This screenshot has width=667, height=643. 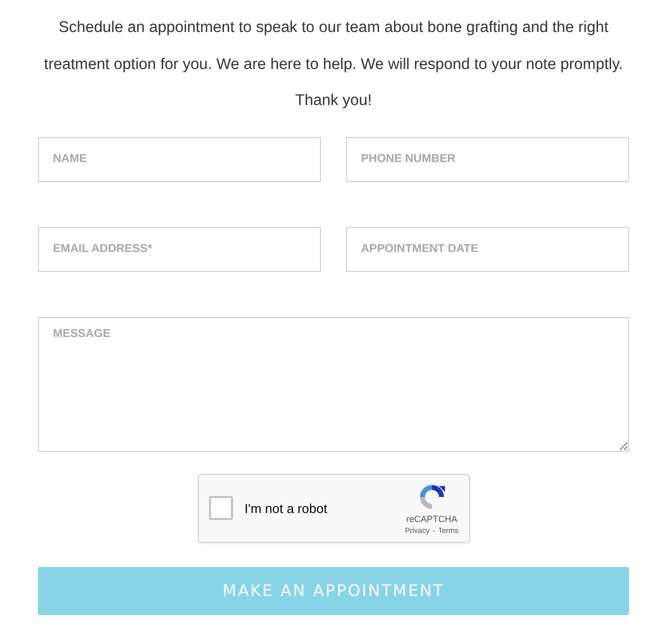 I want to click on input-field: APPOINTMENT DATE, so click(x=487, y=249).